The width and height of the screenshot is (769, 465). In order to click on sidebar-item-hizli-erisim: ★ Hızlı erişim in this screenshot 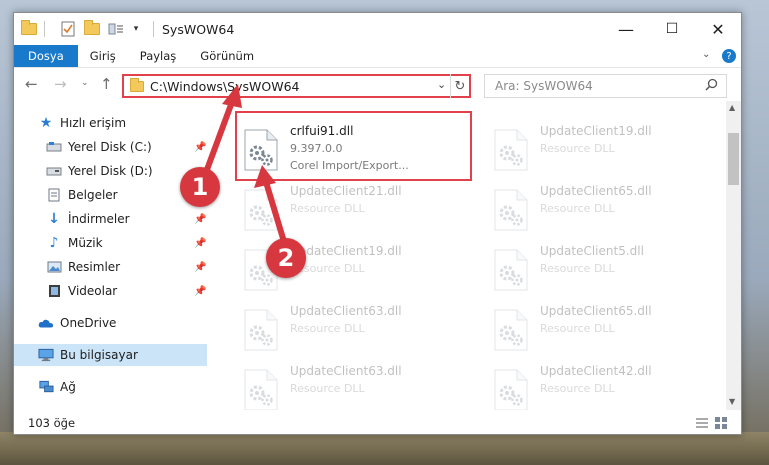, I will do `click(110, 123)`.